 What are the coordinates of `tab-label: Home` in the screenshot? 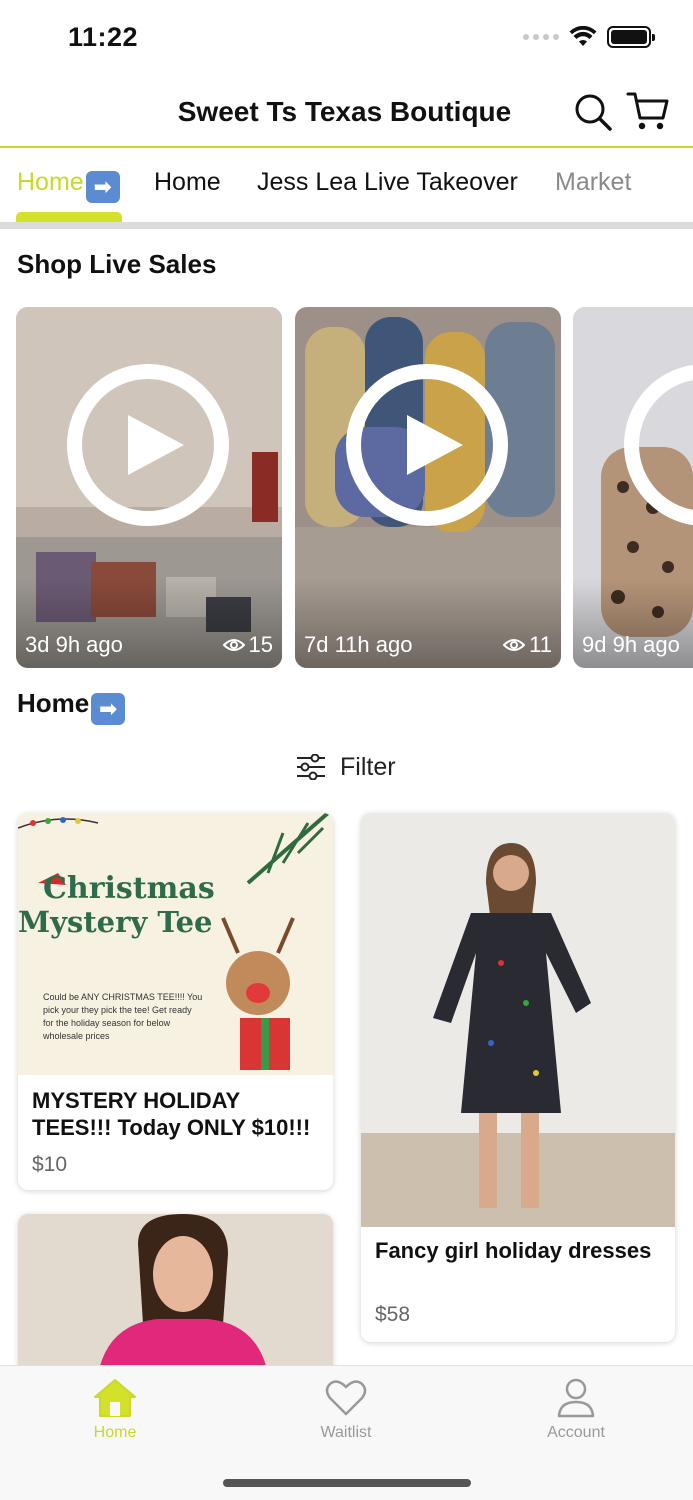 It's located at (50, 182).